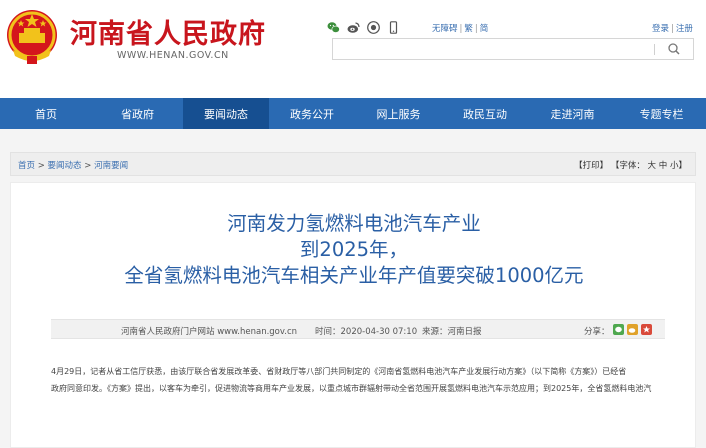 The height and width of the screenshot is (448, 706). What do you see at coordinates (484, 29) in the screenshot?
I see `simplified-chinese-link: 简` at bounding box center [484, 29].